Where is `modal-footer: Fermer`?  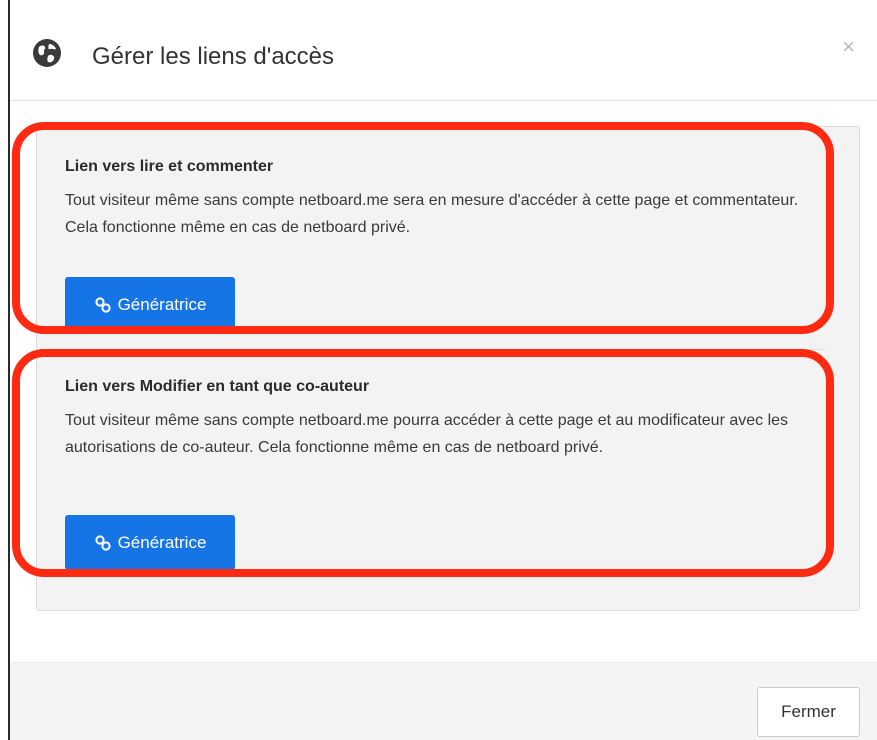 modal-footer: Fermer is located at coordinates (443, 701).